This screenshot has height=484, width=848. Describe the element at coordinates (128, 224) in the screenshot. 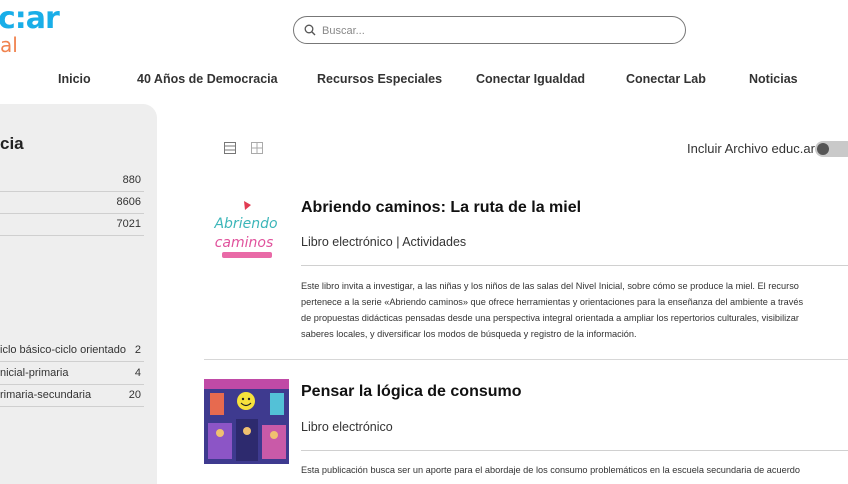

I see `filter-option-count: 7021` at that location.